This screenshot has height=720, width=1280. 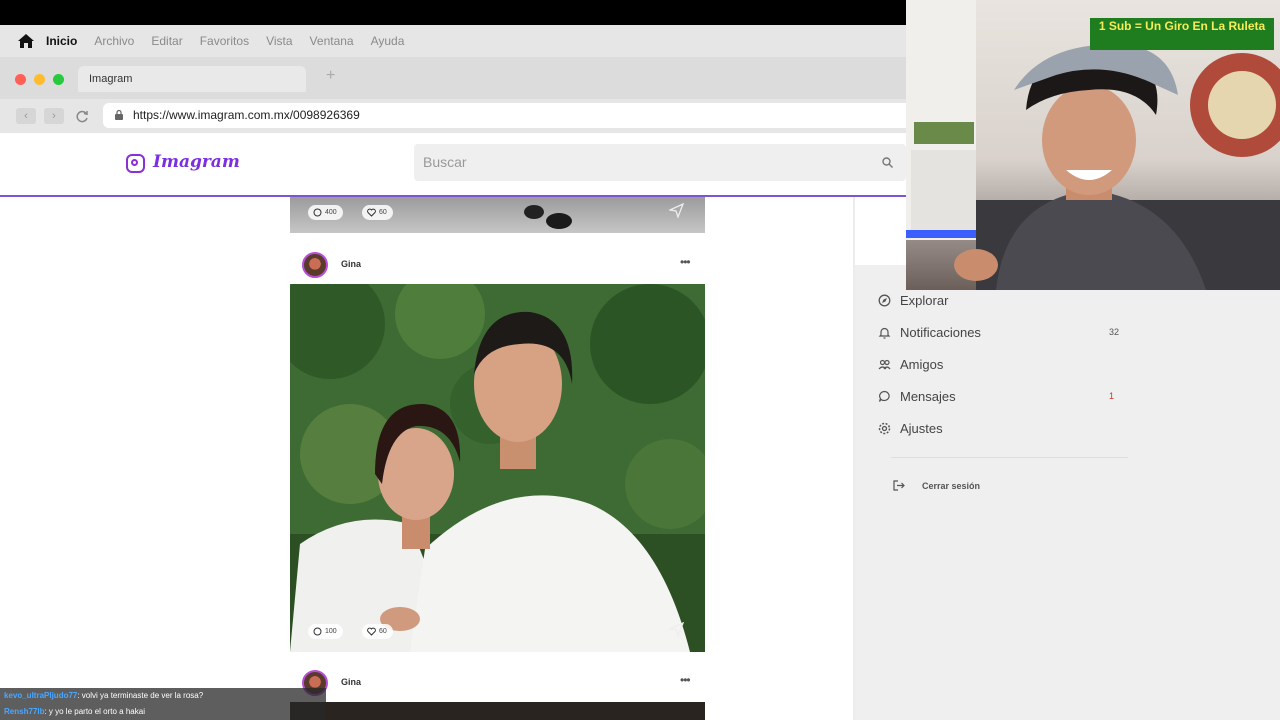 I want to click on sidebar-item-notificaciones: Notificaciones, so click(x=929, y=332).